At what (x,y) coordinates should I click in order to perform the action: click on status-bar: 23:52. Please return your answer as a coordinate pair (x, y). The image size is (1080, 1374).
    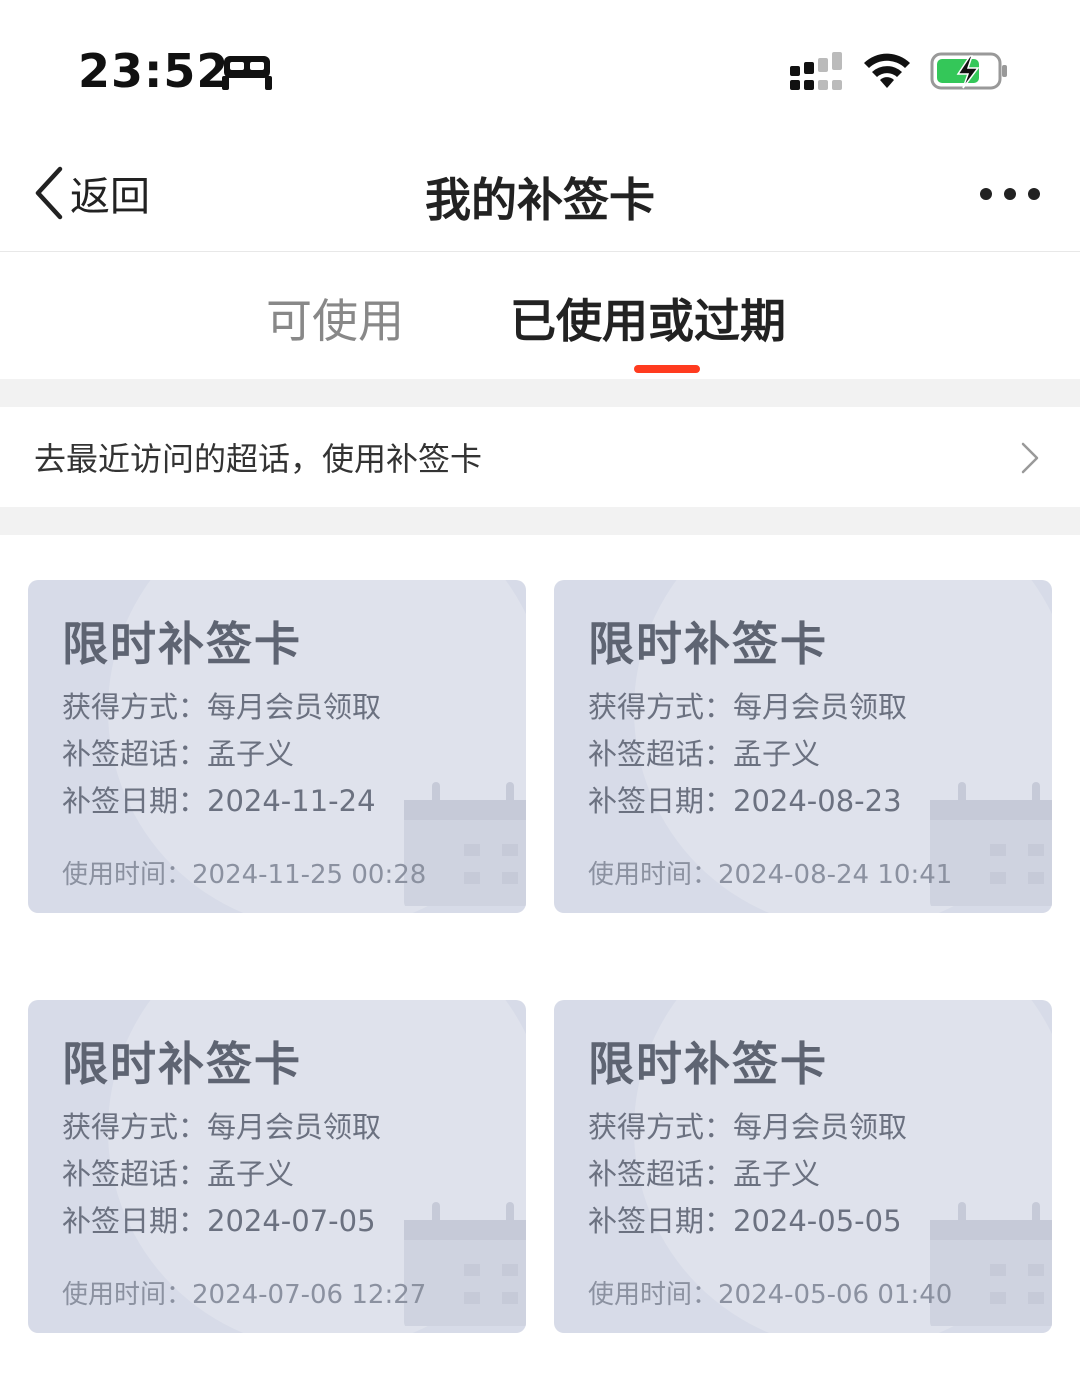
    Looking at the image, I should click on (540, 70).